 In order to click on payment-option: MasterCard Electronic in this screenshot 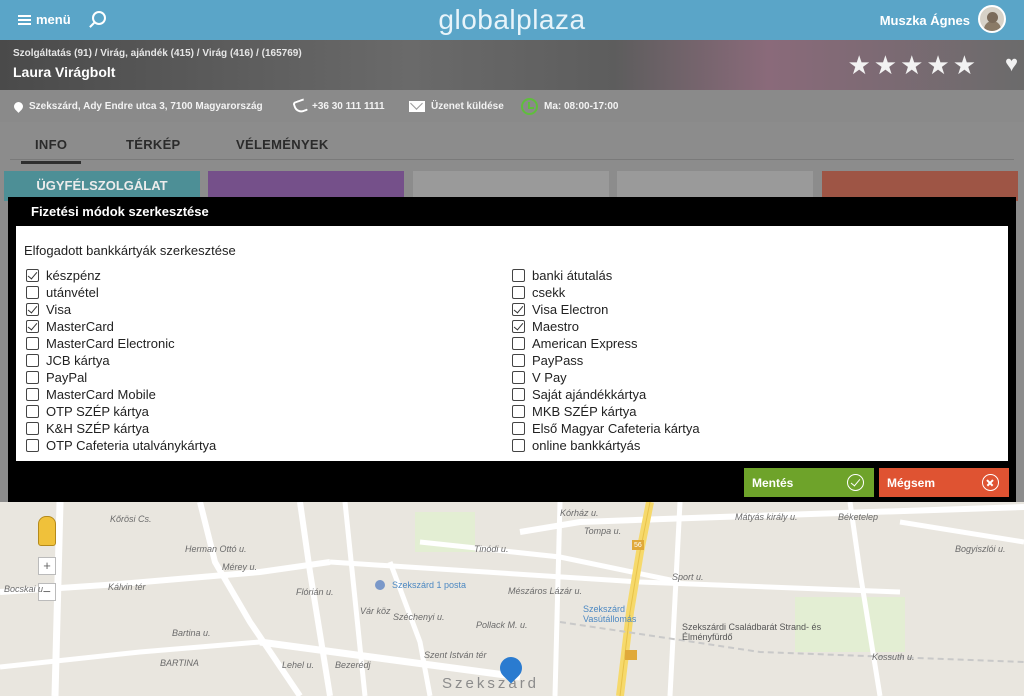, I will do `click(100, 343)`.